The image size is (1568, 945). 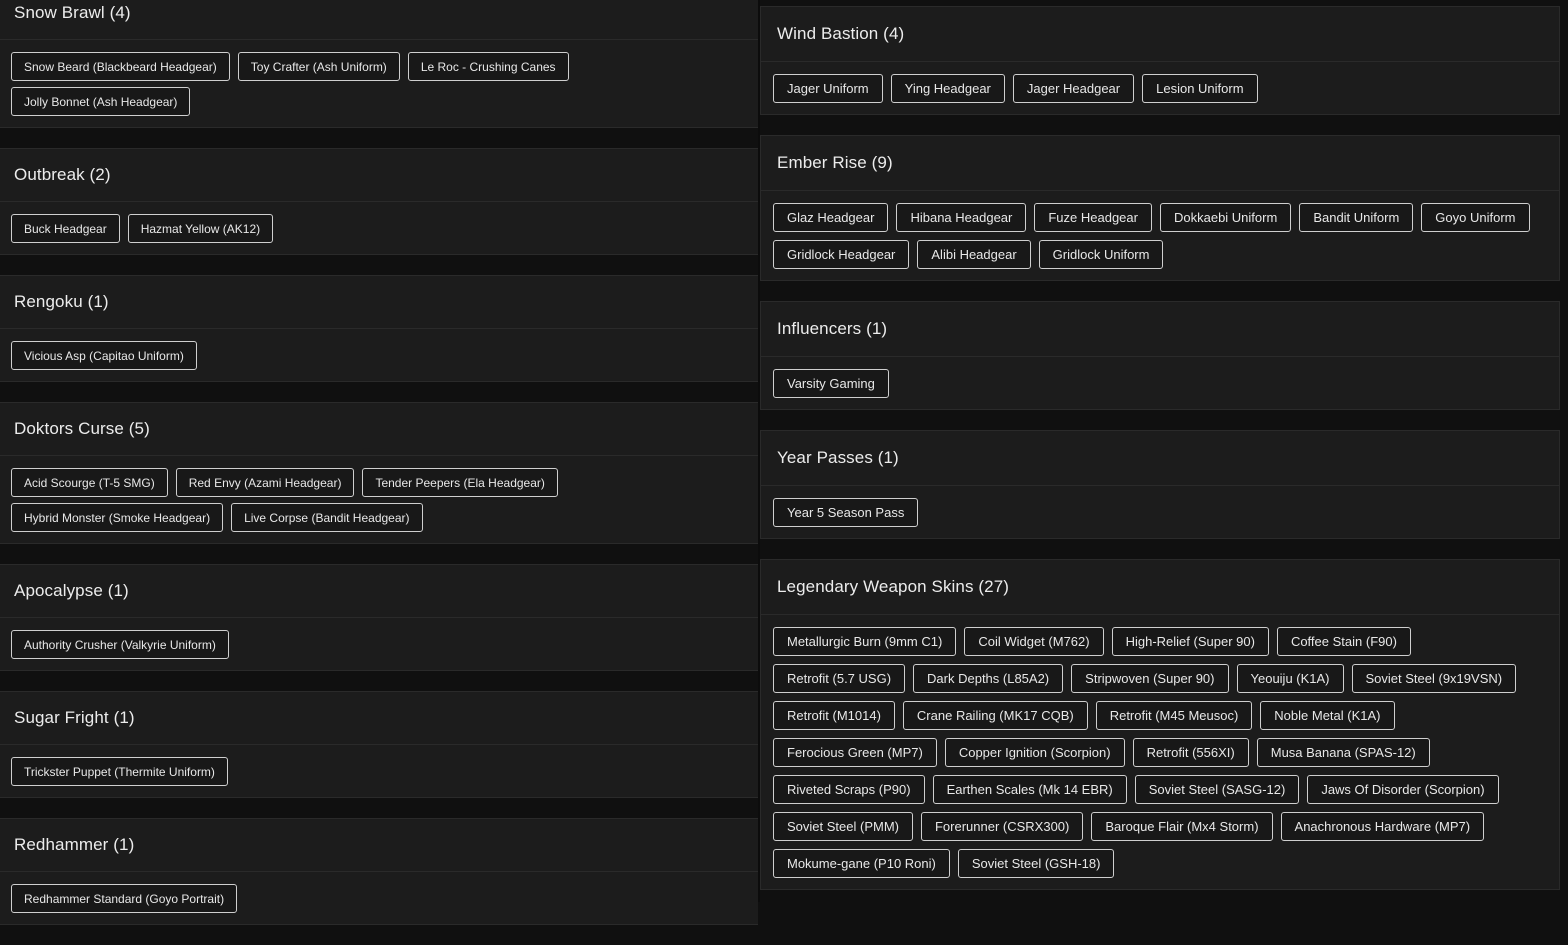 What do you see at coordinates (89, 482) in the screenshot?
I see `item-tag-acid-scourge: Acid Scourge (T-5 SMG)` at bounding box center [89, 482].